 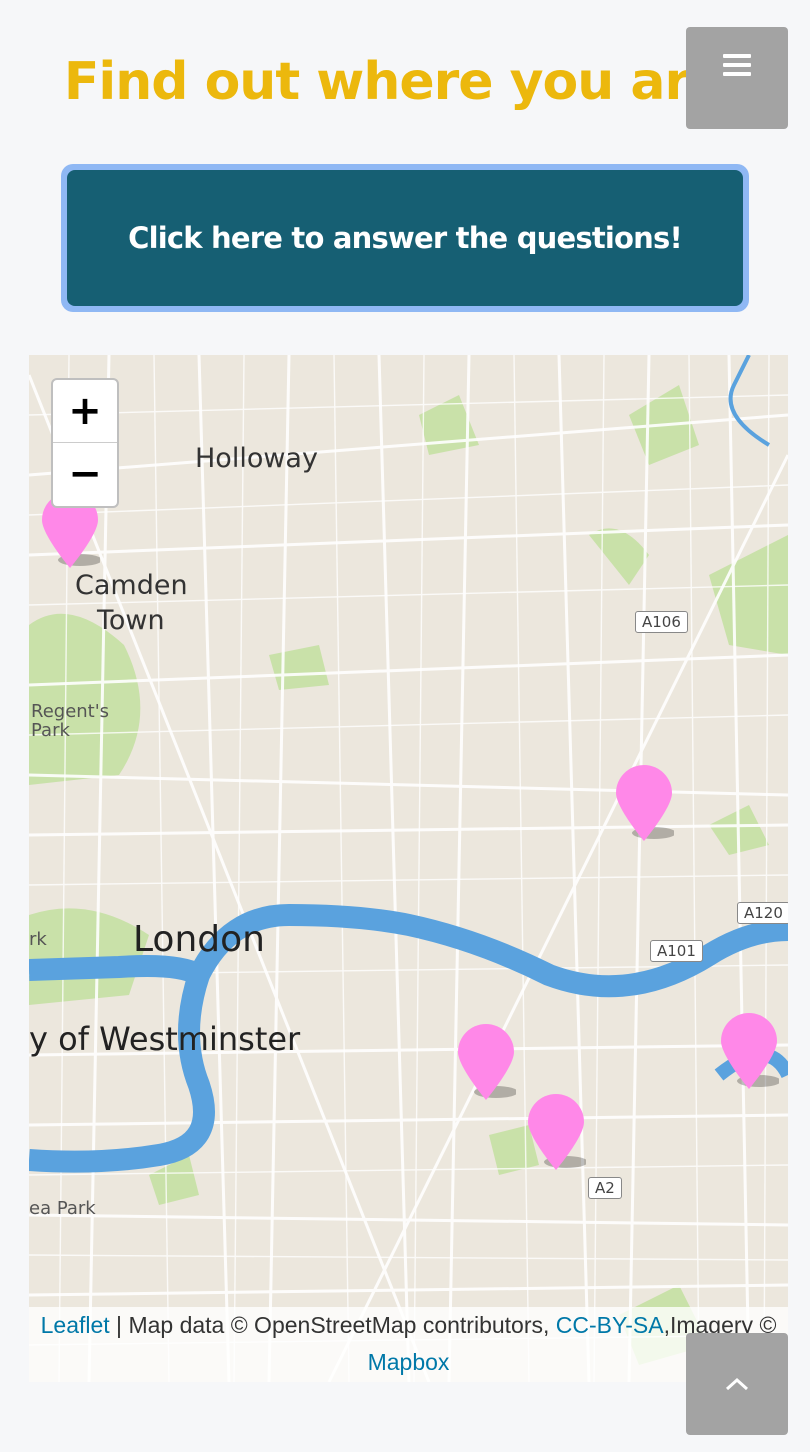 I want to click on answer-questions-button: Click here to answer the questions!, so click(x=405, y=238).